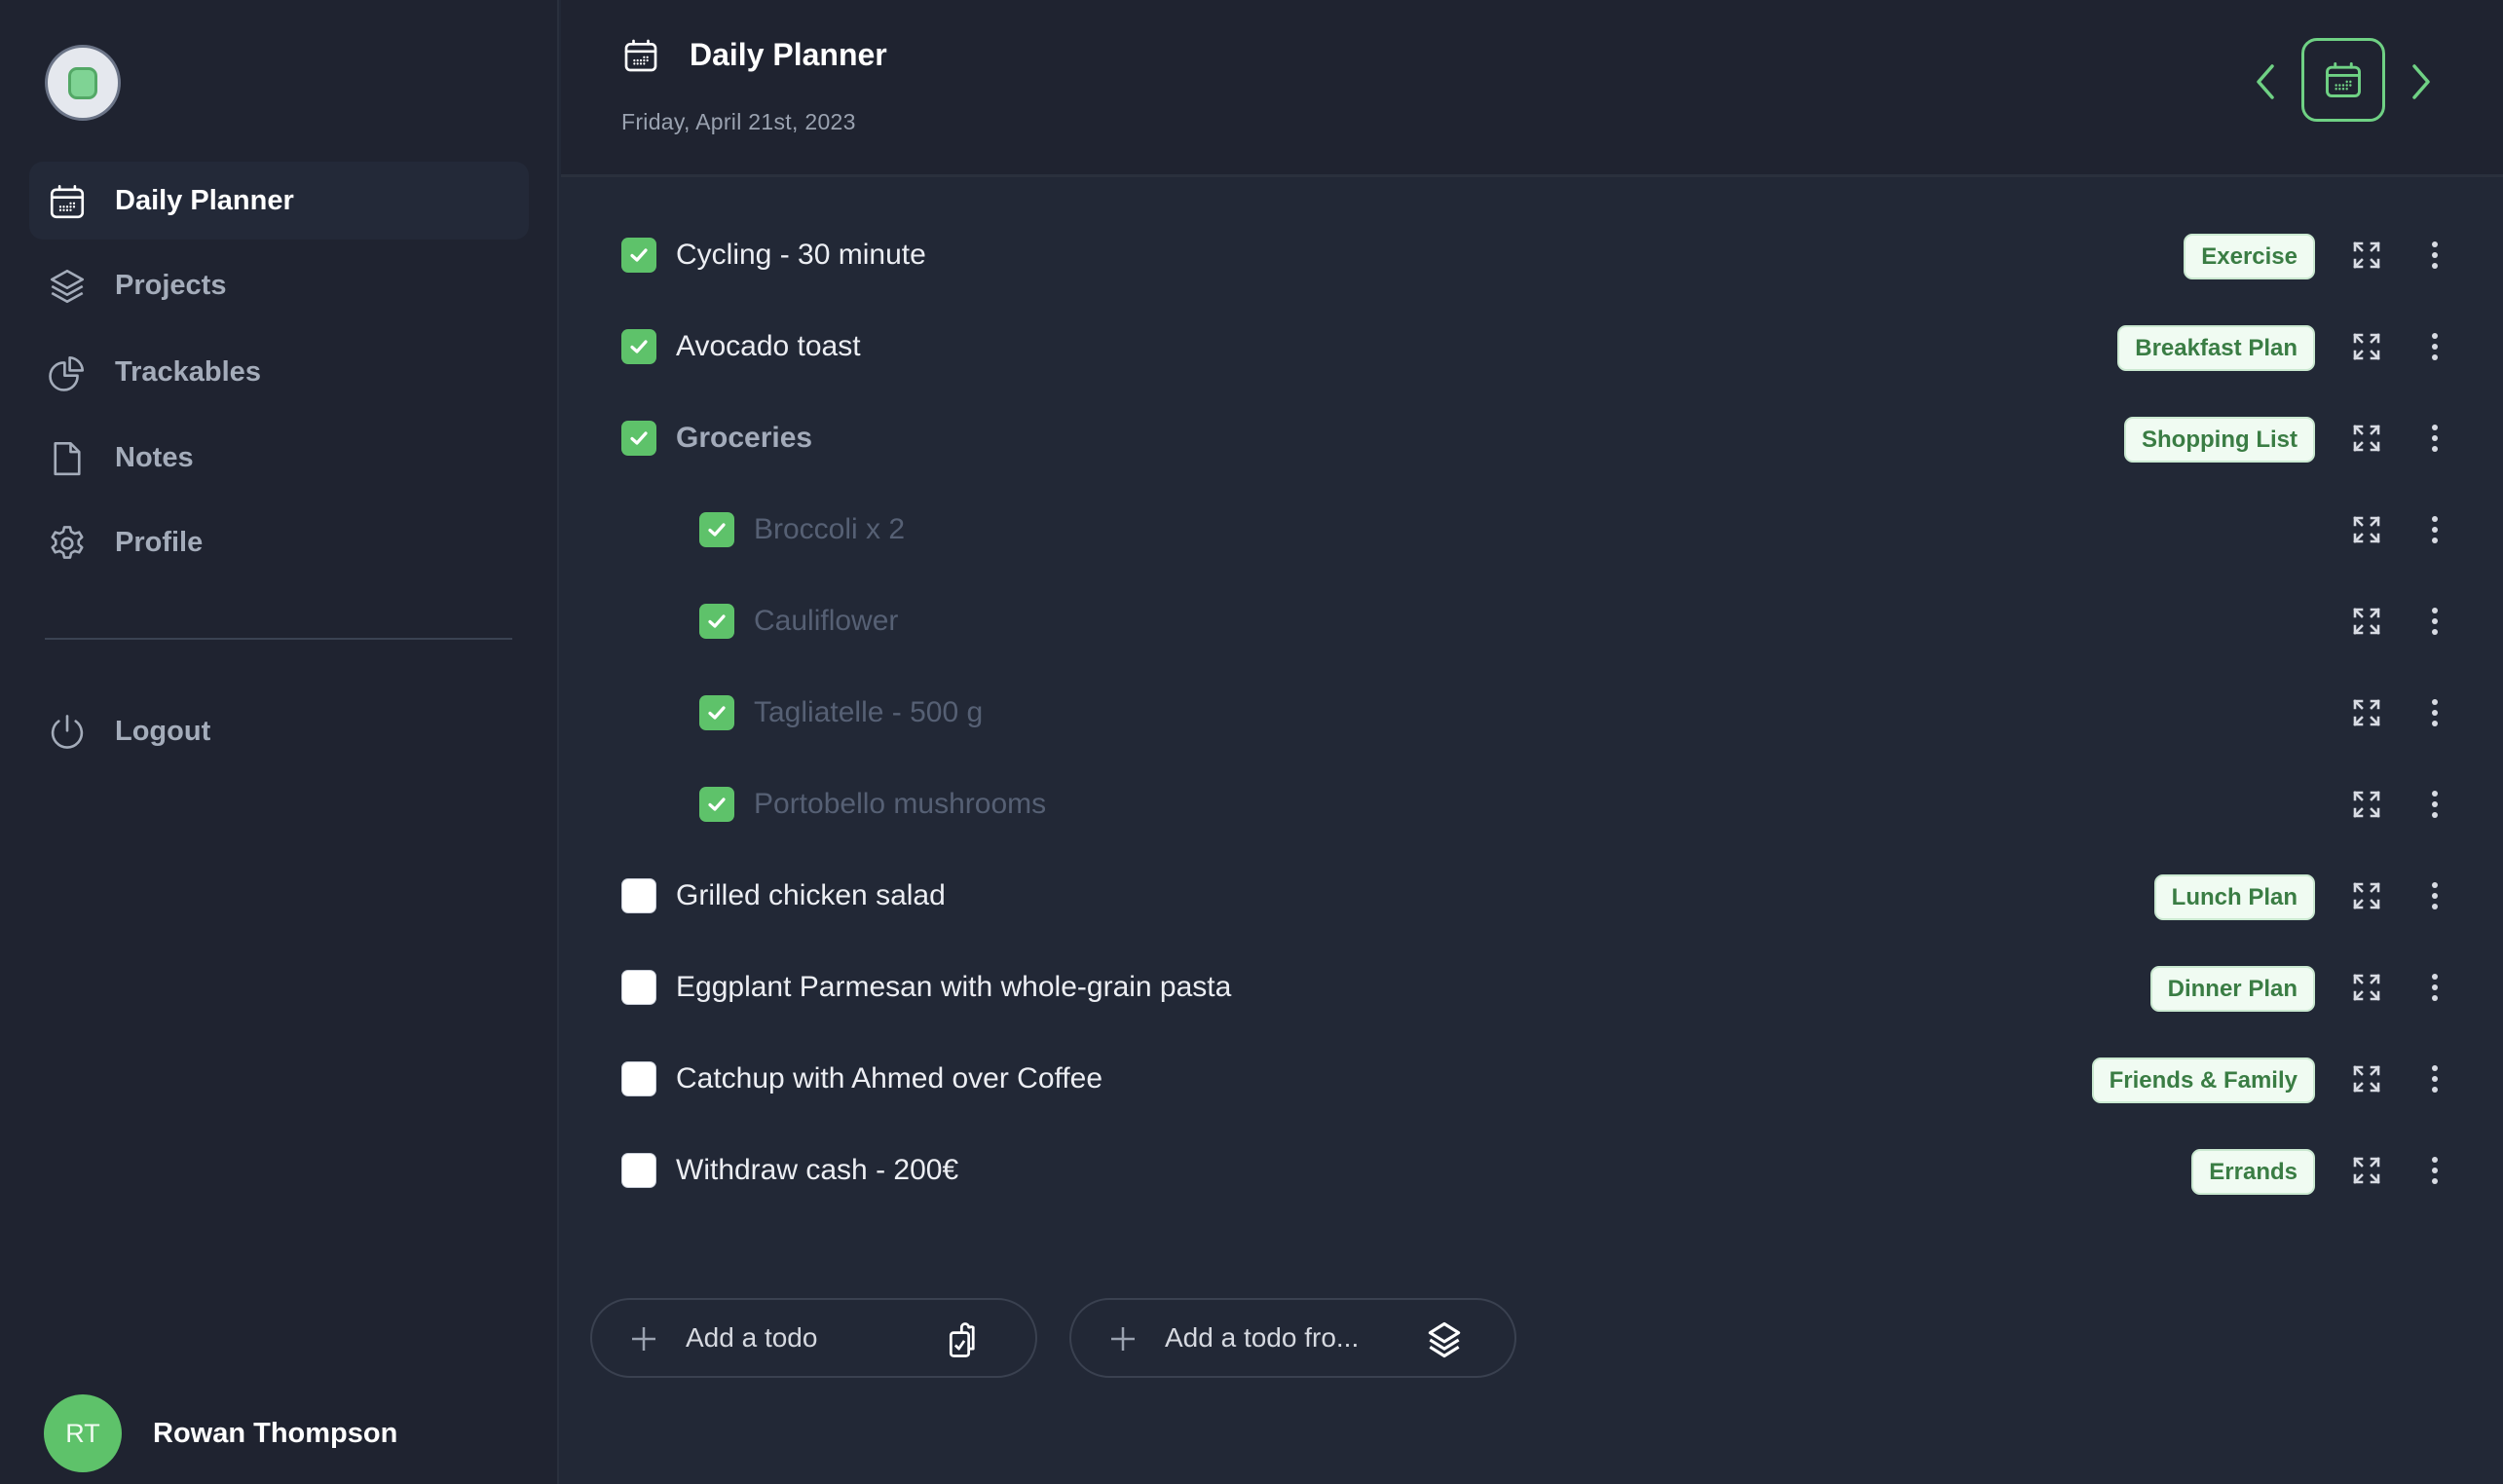  What do you see at coordinates (2265, 81) in the screenshot?
I see `previous-day-button` at bounding box center [2265, 81].